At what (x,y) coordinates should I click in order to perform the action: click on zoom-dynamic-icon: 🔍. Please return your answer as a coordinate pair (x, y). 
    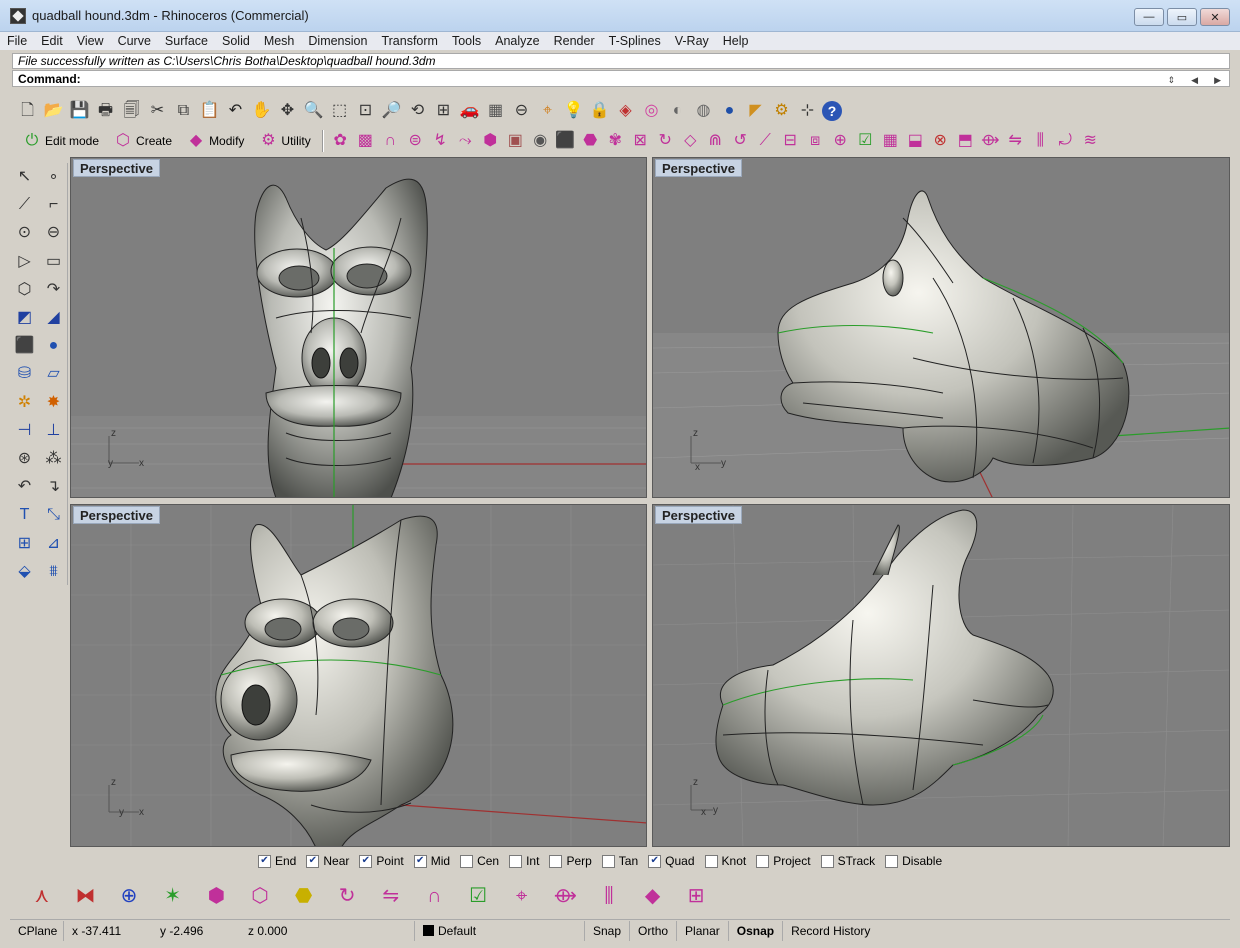
    Looking at the image, I should click on (313, 111).